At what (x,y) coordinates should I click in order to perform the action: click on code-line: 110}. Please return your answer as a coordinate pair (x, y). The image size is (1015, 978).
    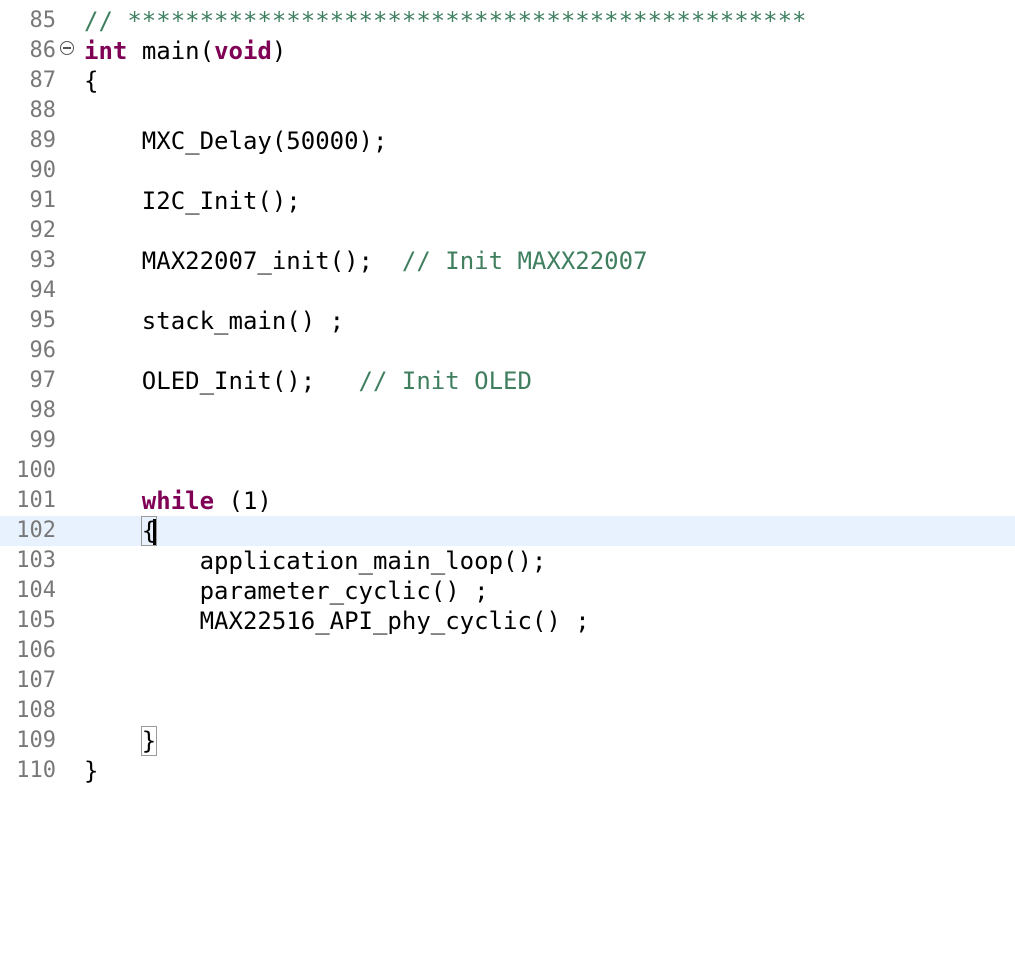
    Looking at the image, I should click on (507, 771).